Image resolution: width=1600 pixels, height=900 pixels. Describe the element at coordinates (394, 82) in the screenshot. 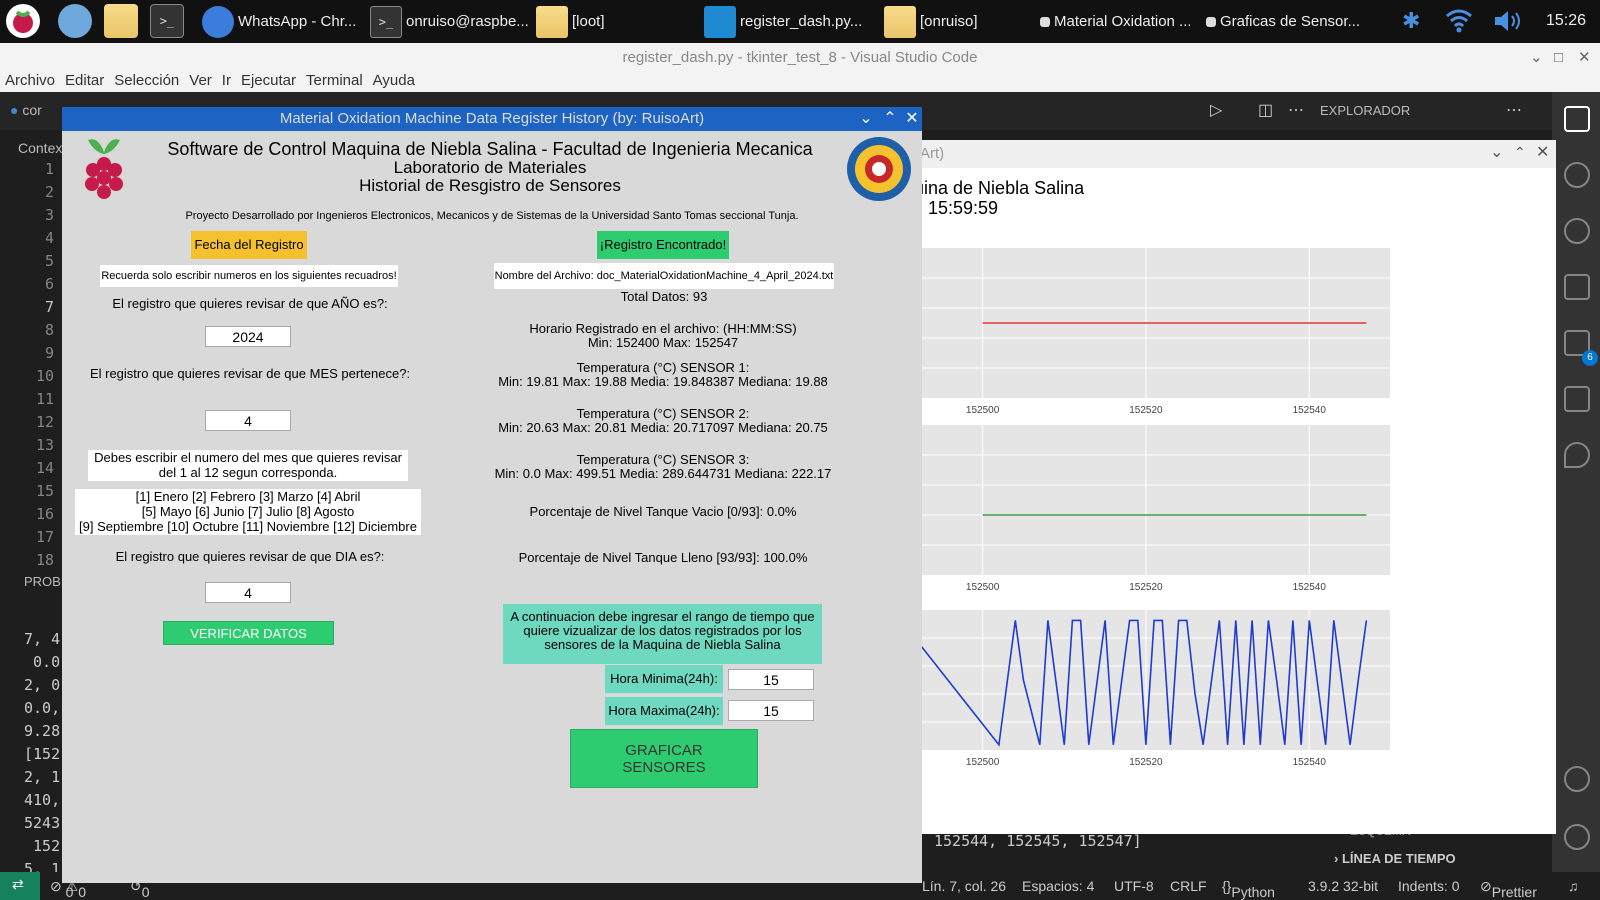

I see `menu-ayuda: Ayuda` at that location.